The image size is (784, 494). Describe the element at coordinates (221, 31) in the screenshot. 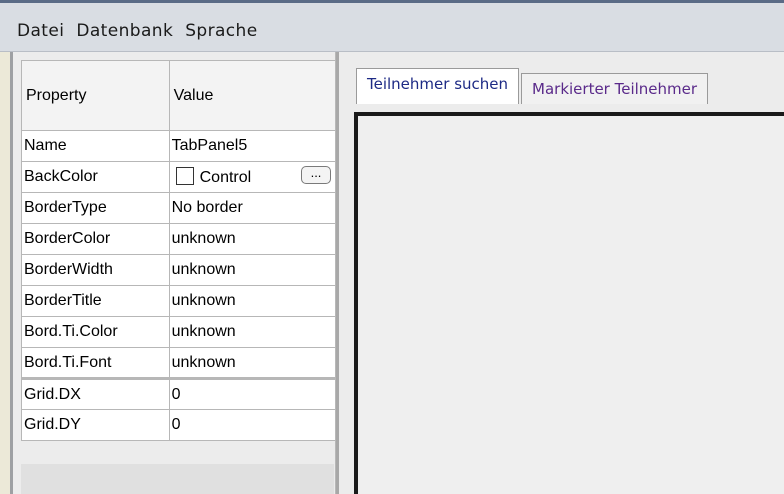

I see `menu-sprache: Sprache` at that location.